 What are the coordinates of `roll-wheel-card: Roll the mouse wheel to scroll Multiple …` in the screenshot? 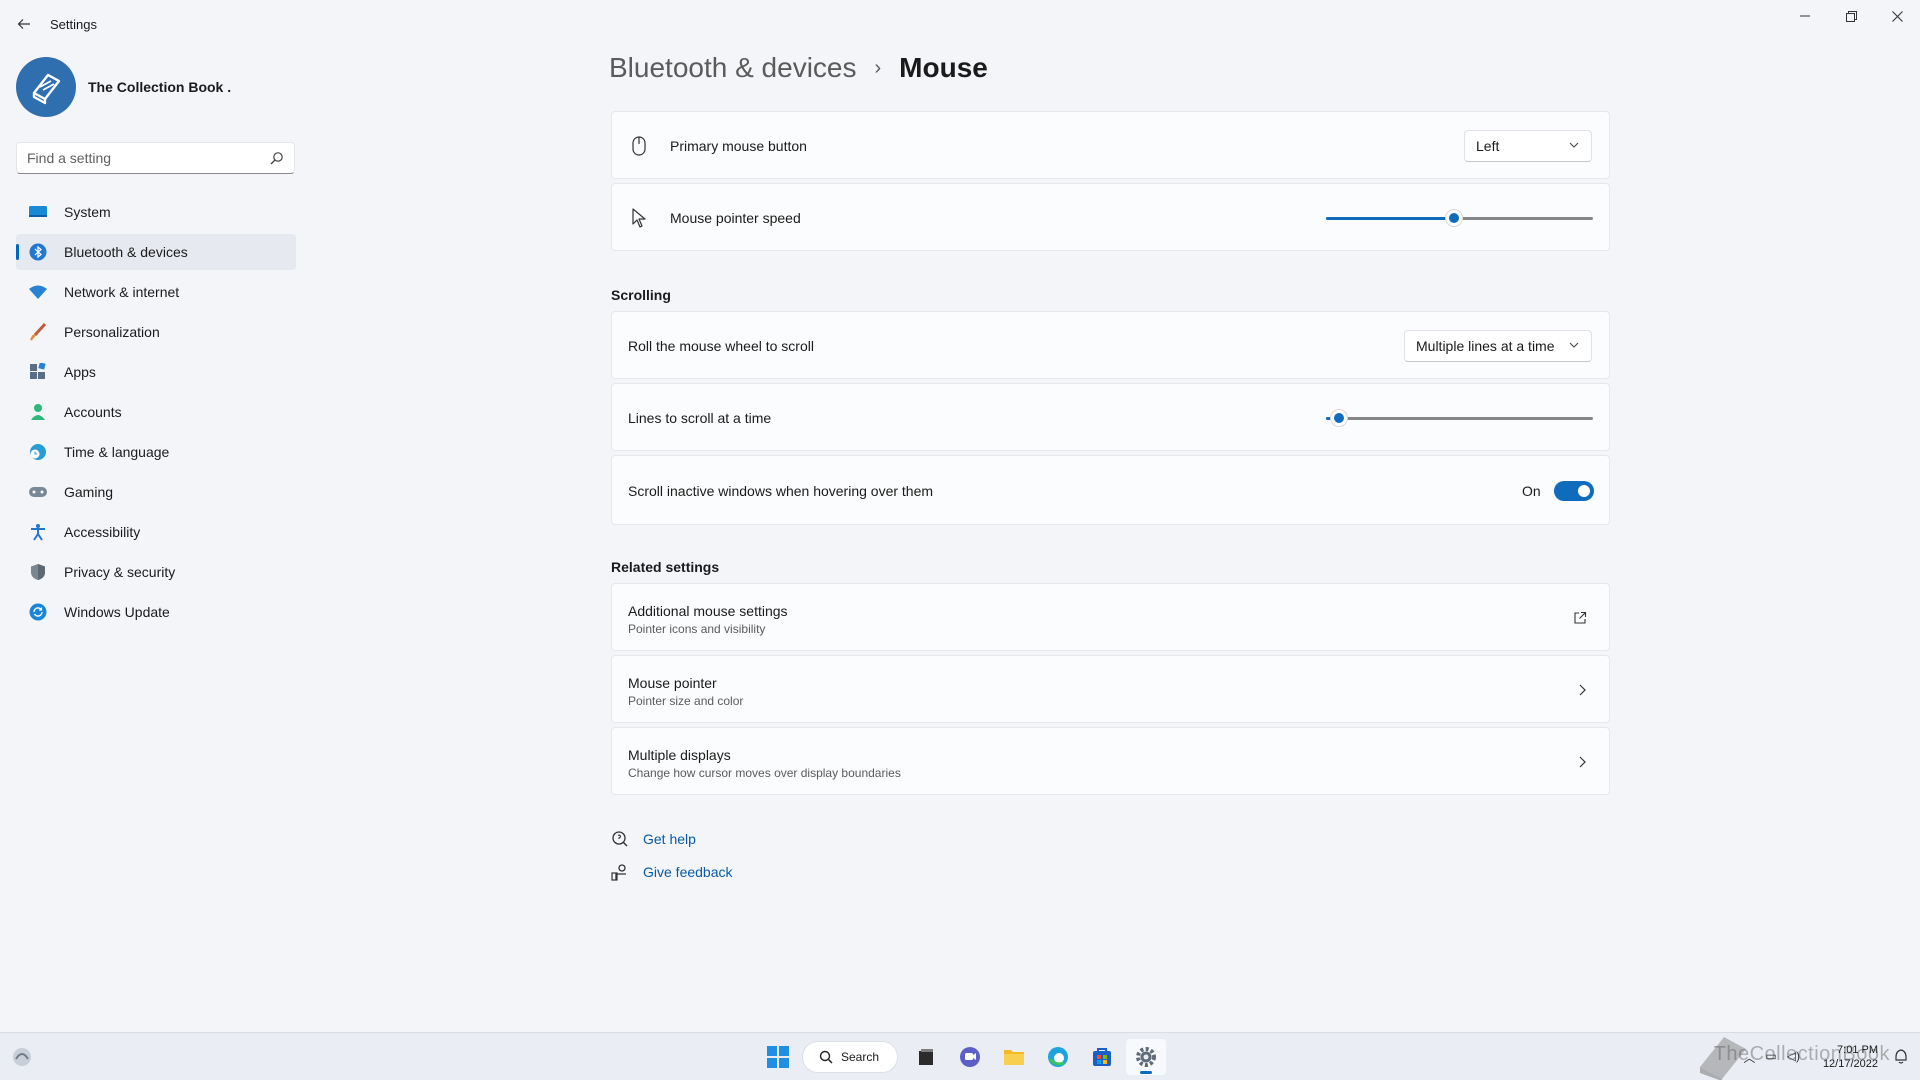 It's located at (1110, 345).